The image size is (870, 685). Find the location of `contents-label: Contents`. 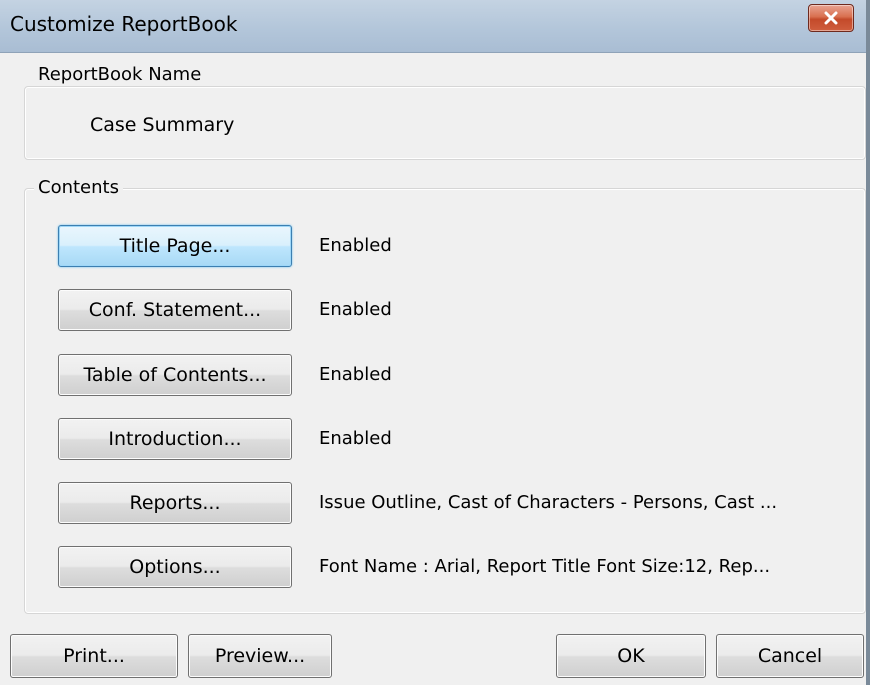

contents-label: Contents is located at coordinates (78, 188).